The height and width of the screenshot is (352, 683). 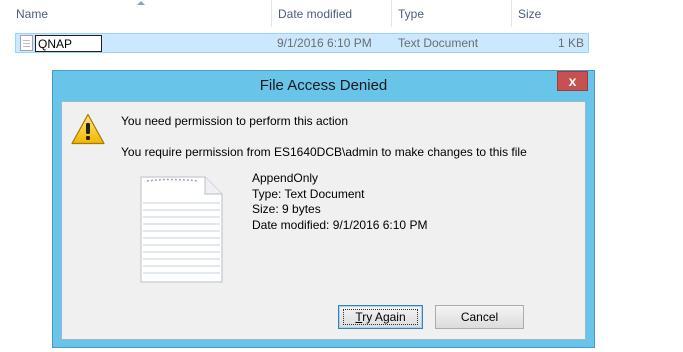 I want to click on column-header-bar: Name Date modified Type Size, so click(x=296, y=13).